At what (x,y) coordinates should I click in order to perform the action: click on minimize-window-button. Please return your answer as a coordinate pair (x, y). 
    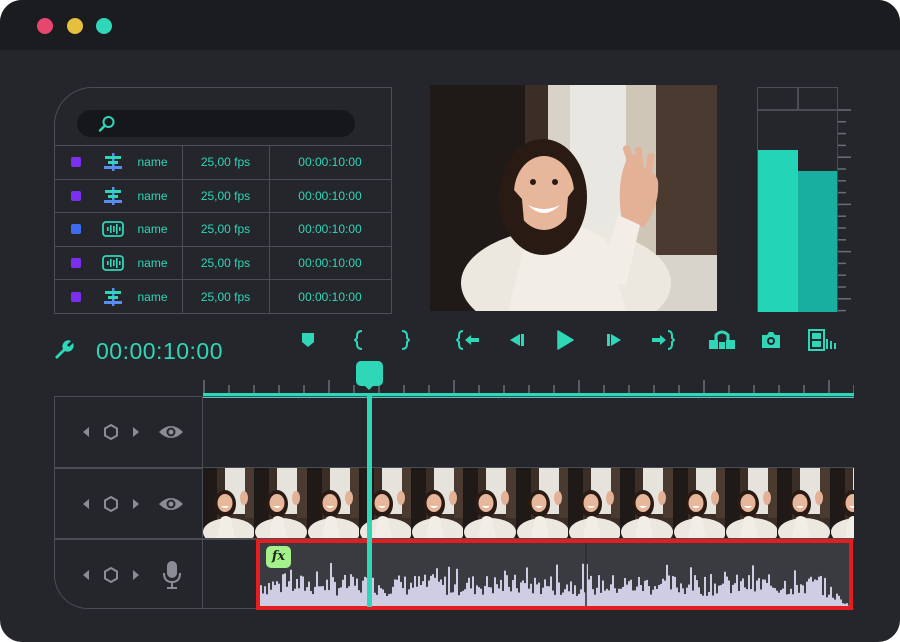
    Looking at the image, I should click on (75, 26).